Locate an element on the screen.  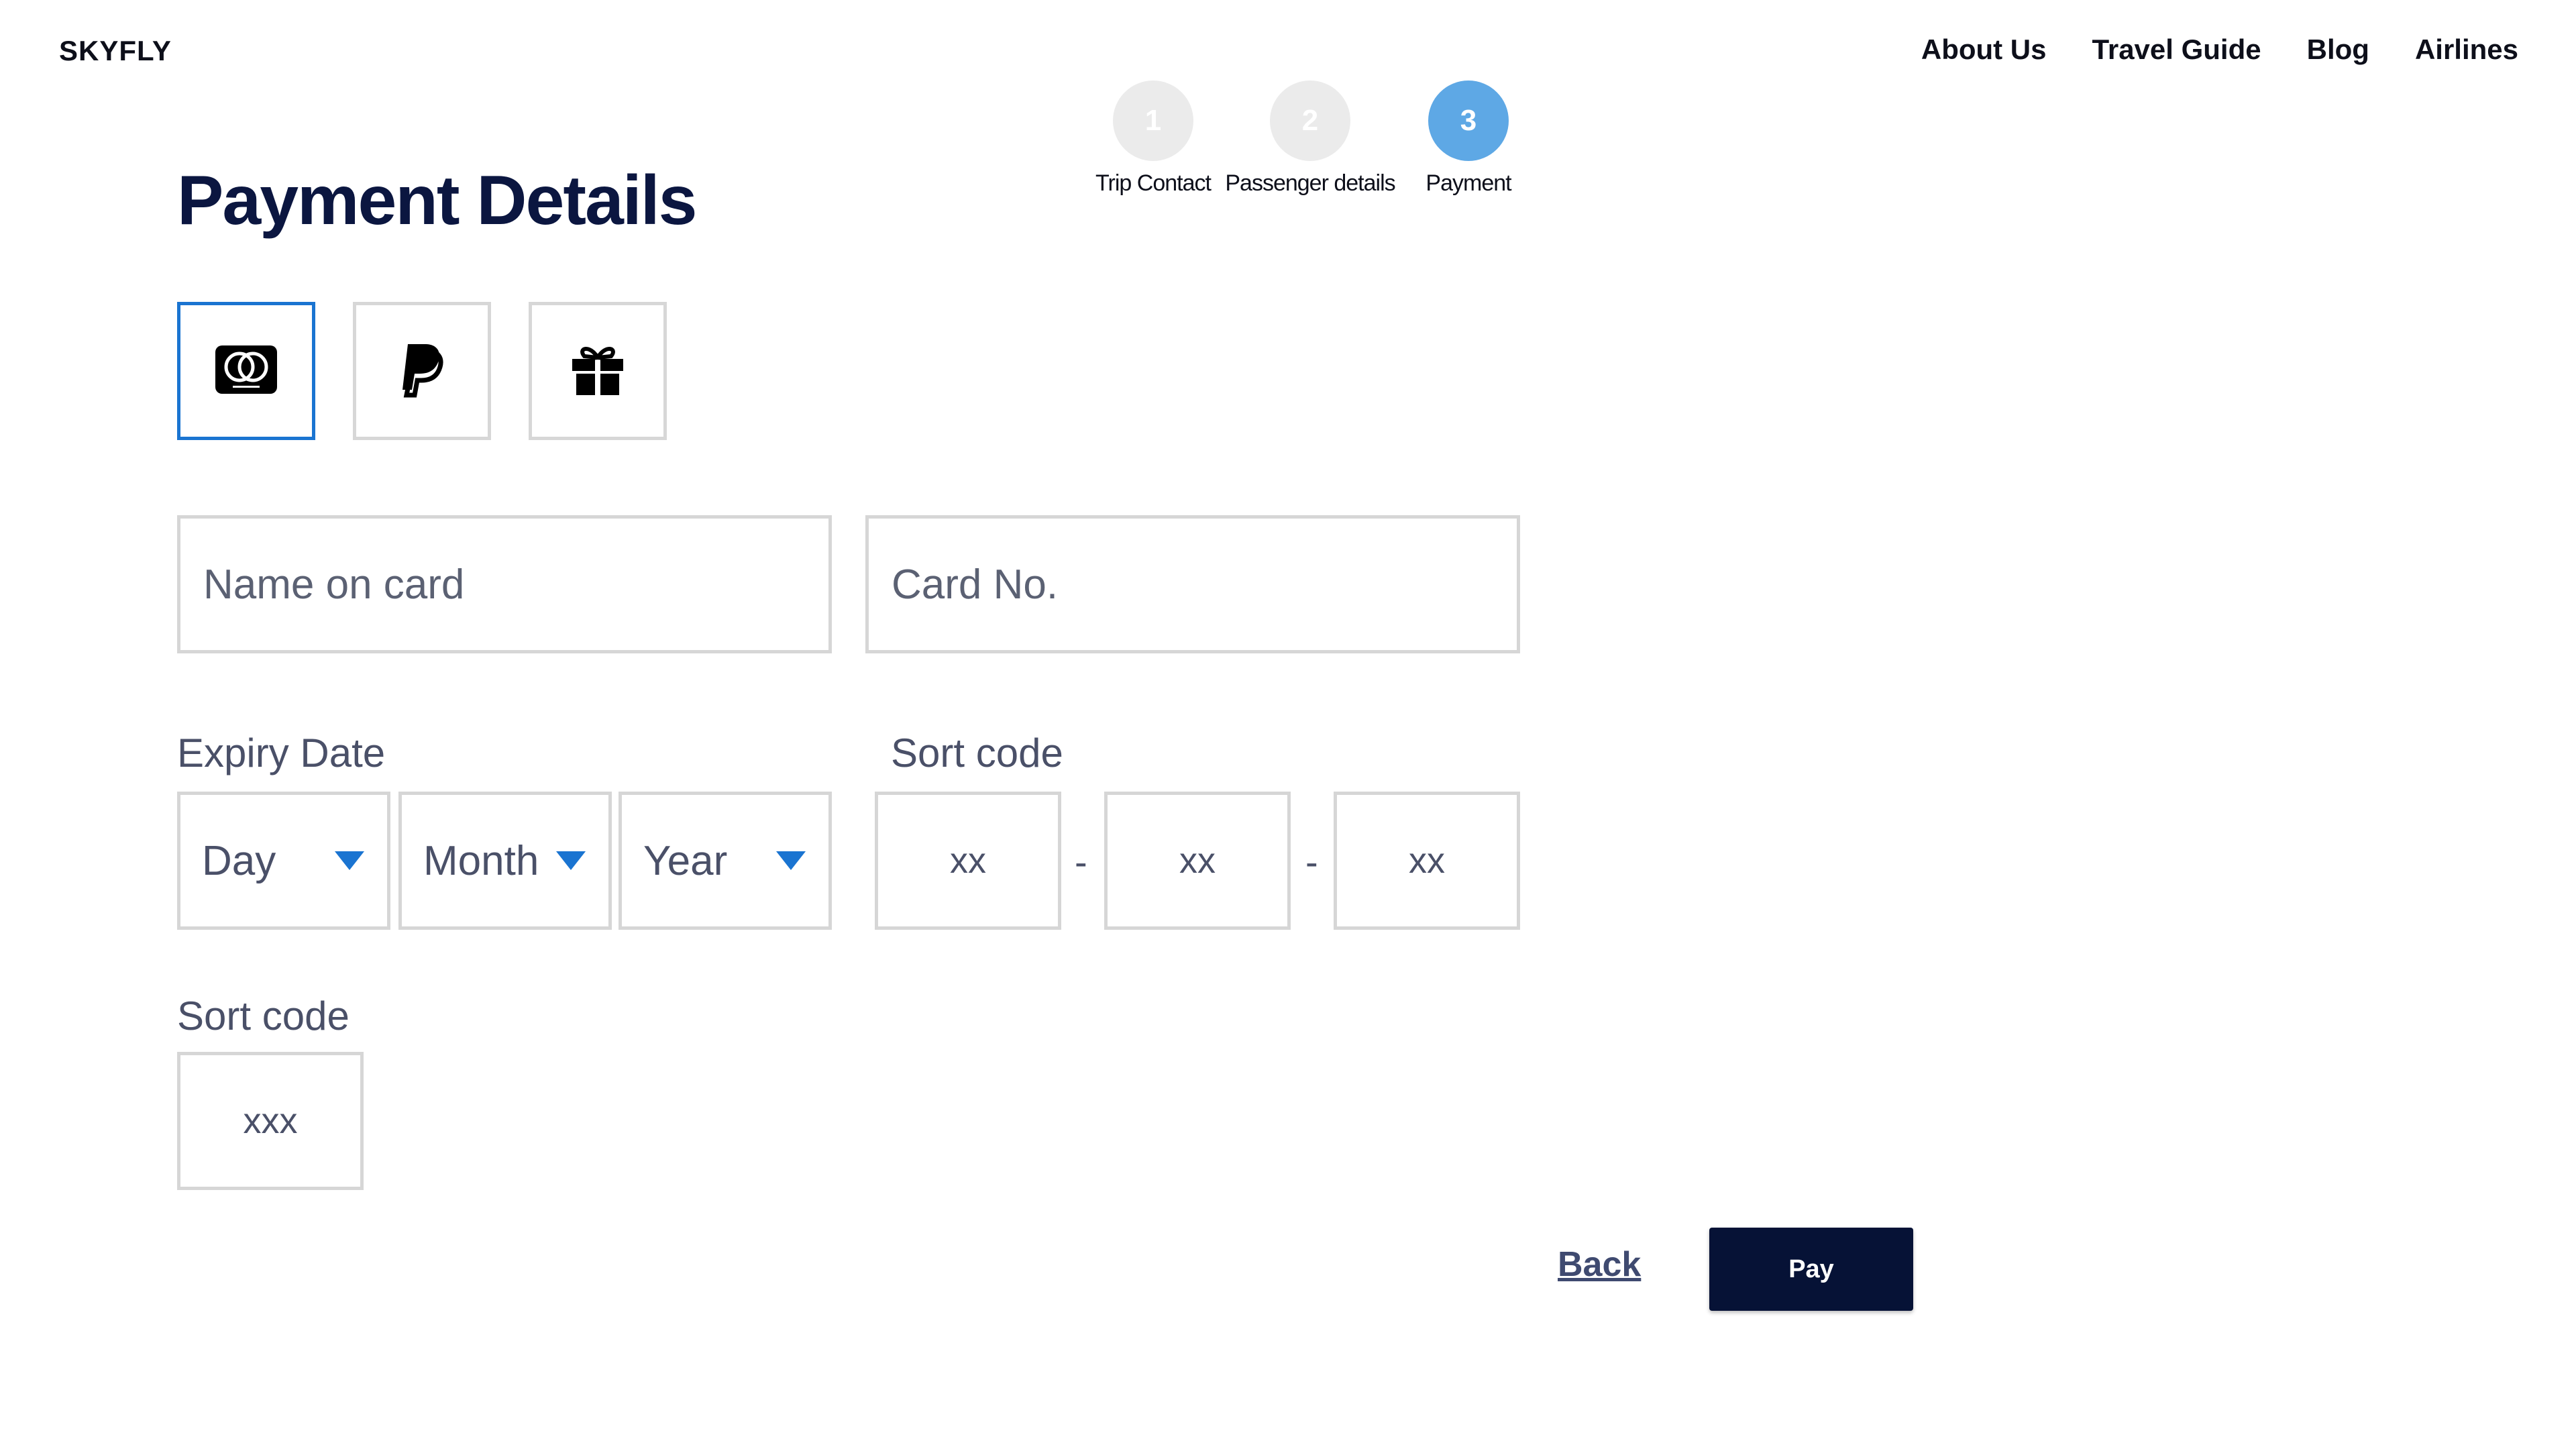
name-on-card-field is located at coordinates (504, 584).